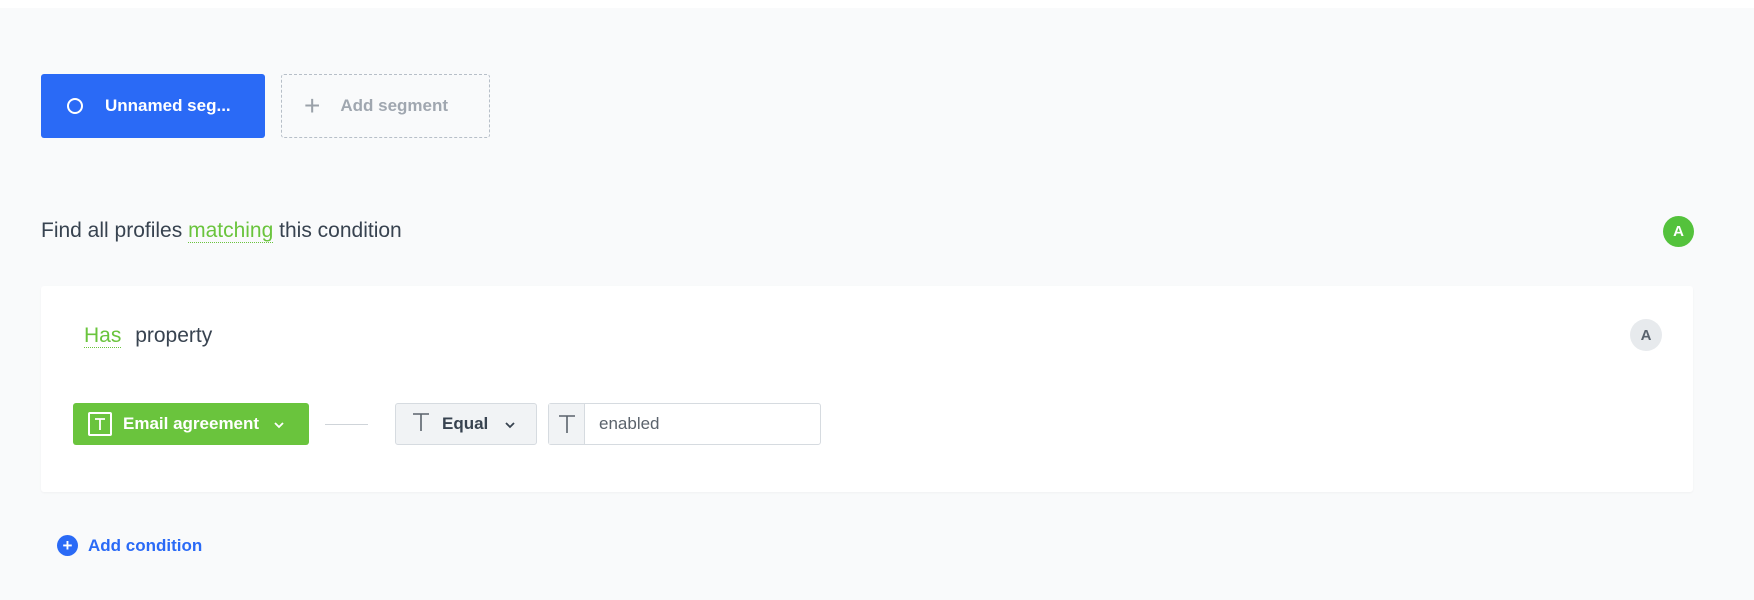  Describe the element at coordinates (312, 105) in the screenshot. I see `plus-icon: +` at that location.